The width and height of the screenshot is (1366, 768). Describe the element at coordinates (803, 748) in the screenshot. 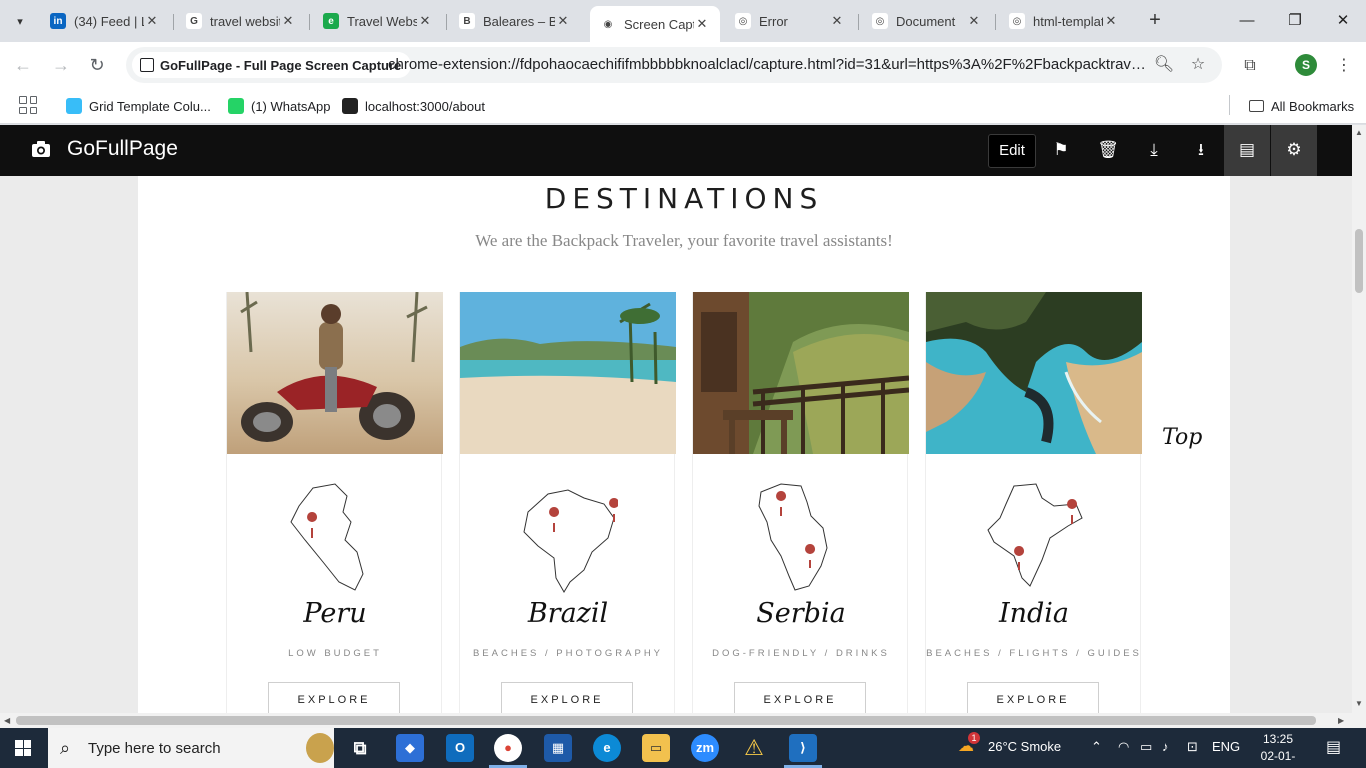

I see `vscode-icon: ⟩` at that location.